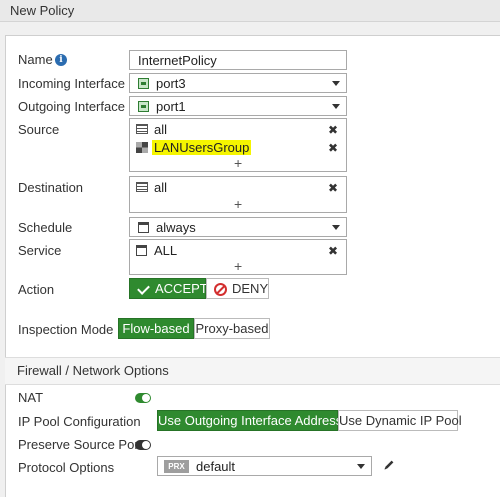 The width and height of the screenshot is (500, 497). Describe the element at coordinates (168, 288) in the screenshot. I see `accept-button: ACCEPT` at that location.